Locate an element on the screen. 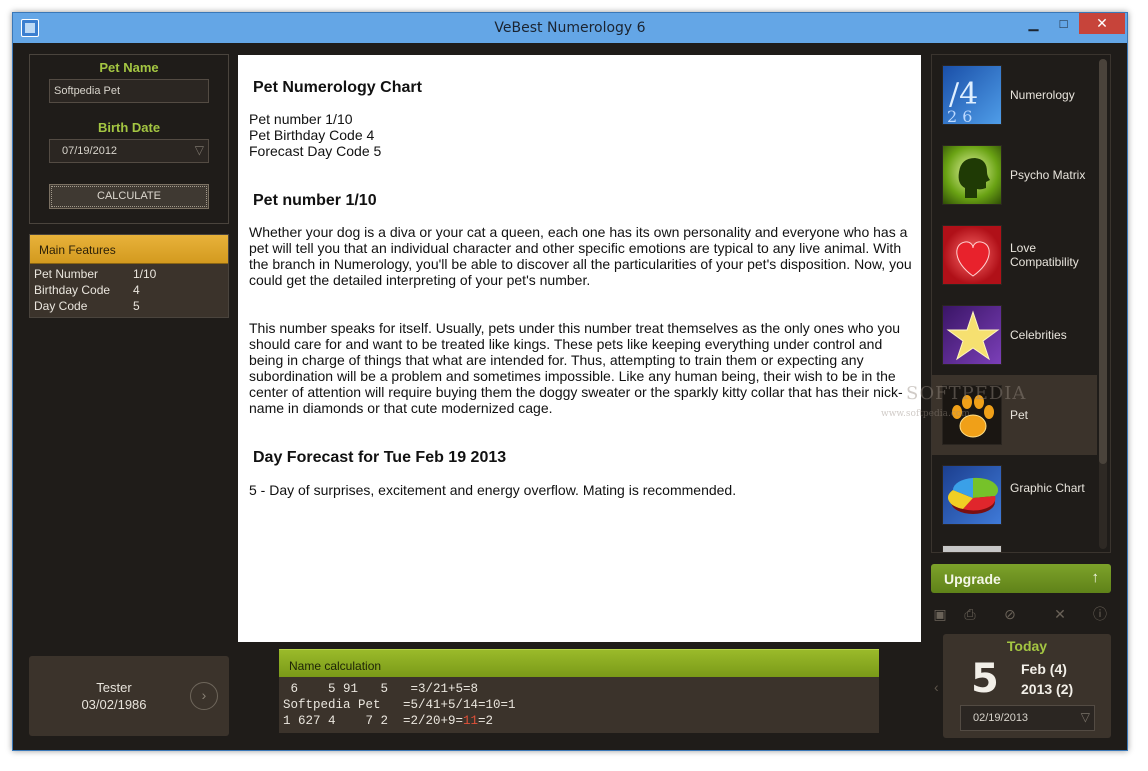  today-panel: Today 5 Feb (4) 2013 (2) 02/19/2013 ▽ is located at coordinates (1027, 686).